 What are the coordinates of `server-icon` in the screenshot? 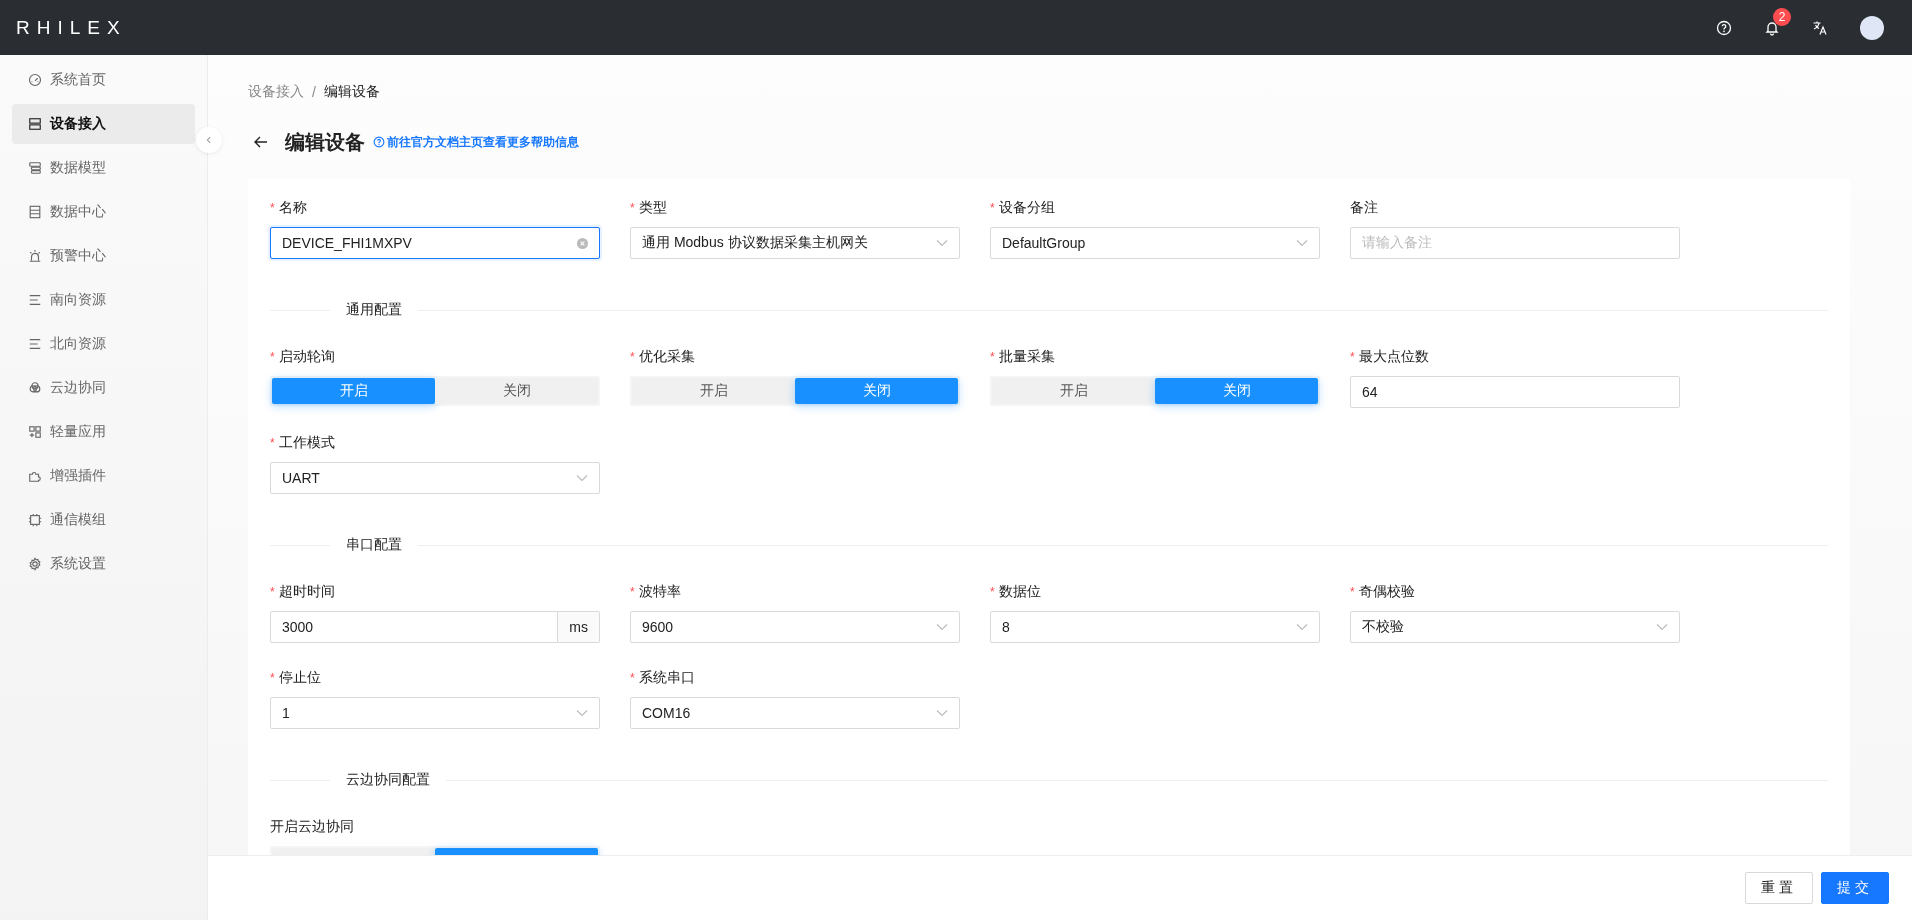 It's located at (35, 124).